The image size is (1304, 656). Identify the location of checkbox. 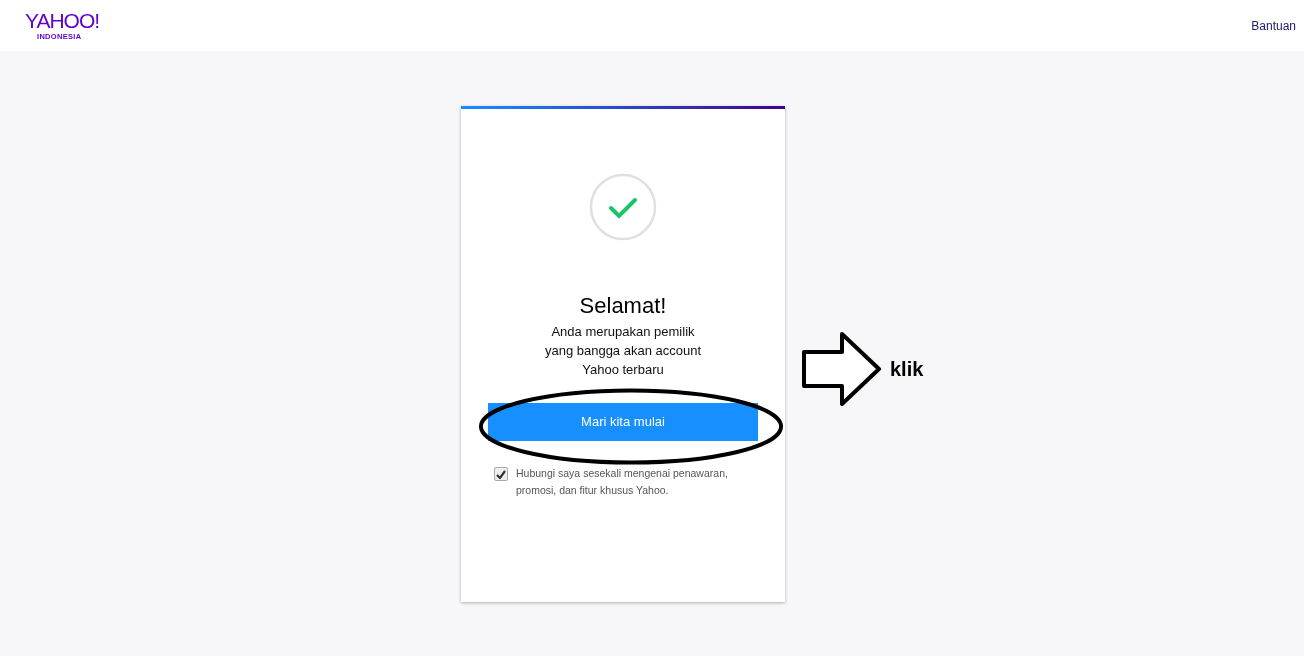
(501, 474).